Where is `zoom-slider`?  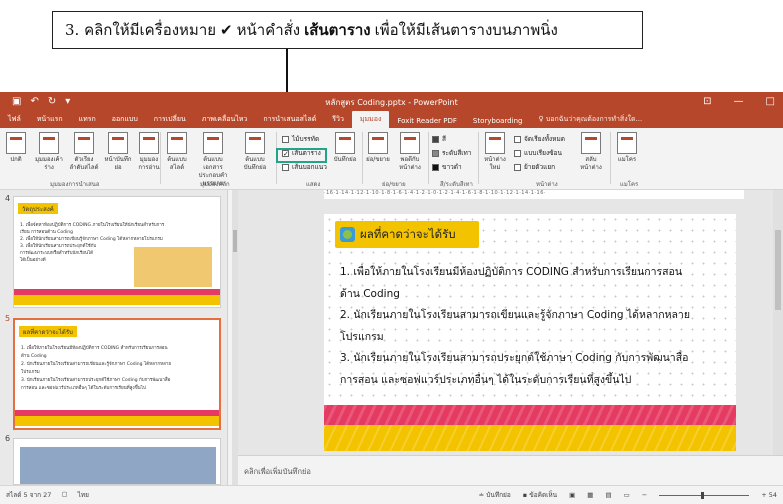
zoom-slider is located at coordinates (704, 495).